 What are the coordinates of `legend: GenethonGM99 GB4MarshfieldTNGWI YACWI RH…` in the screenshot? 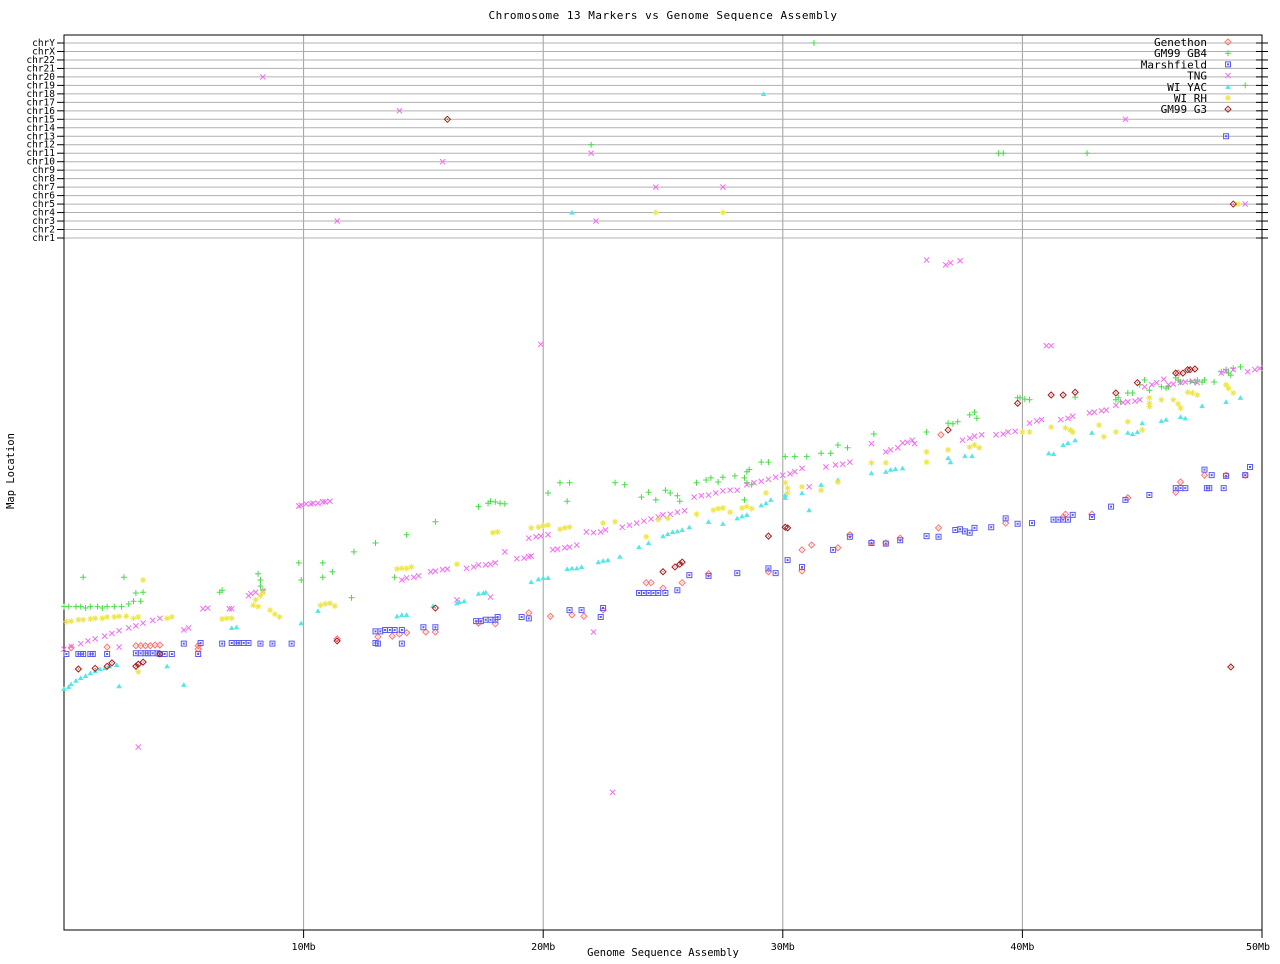 It's located at (1186, 76).